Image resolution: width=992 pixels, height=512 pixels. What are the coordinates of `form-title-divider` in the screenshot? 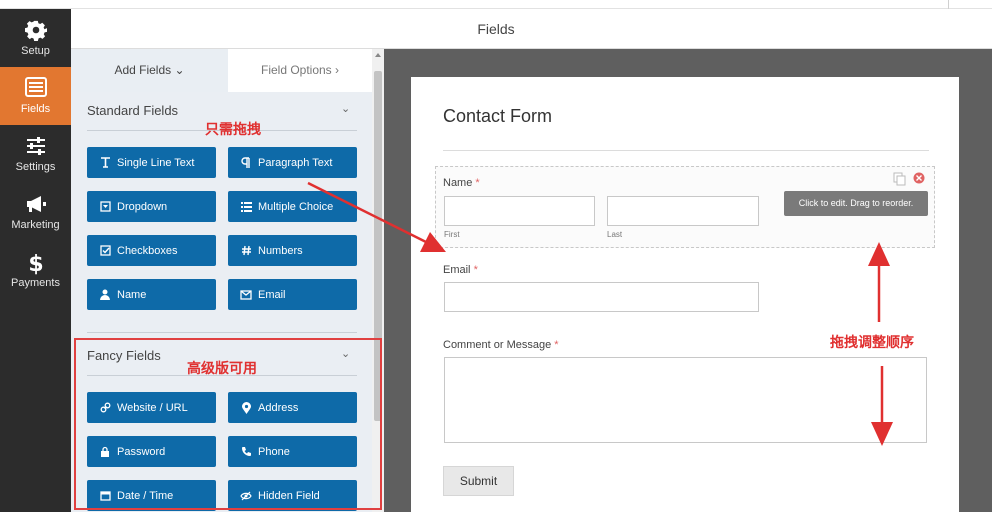 It's located at (686, 150).